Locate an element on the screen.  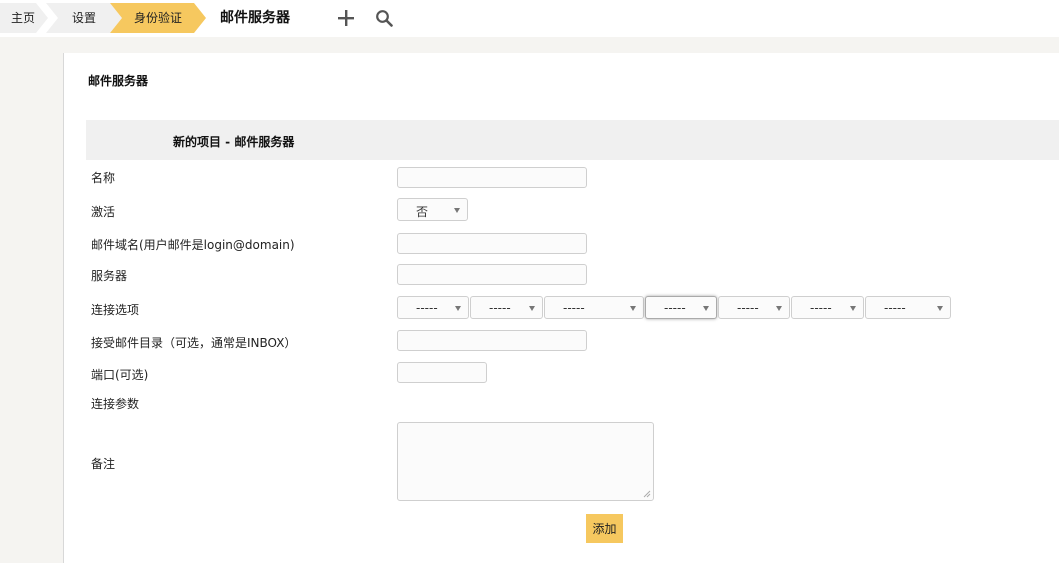
connection-select-1: ----- is located at coordinates (433, 307).